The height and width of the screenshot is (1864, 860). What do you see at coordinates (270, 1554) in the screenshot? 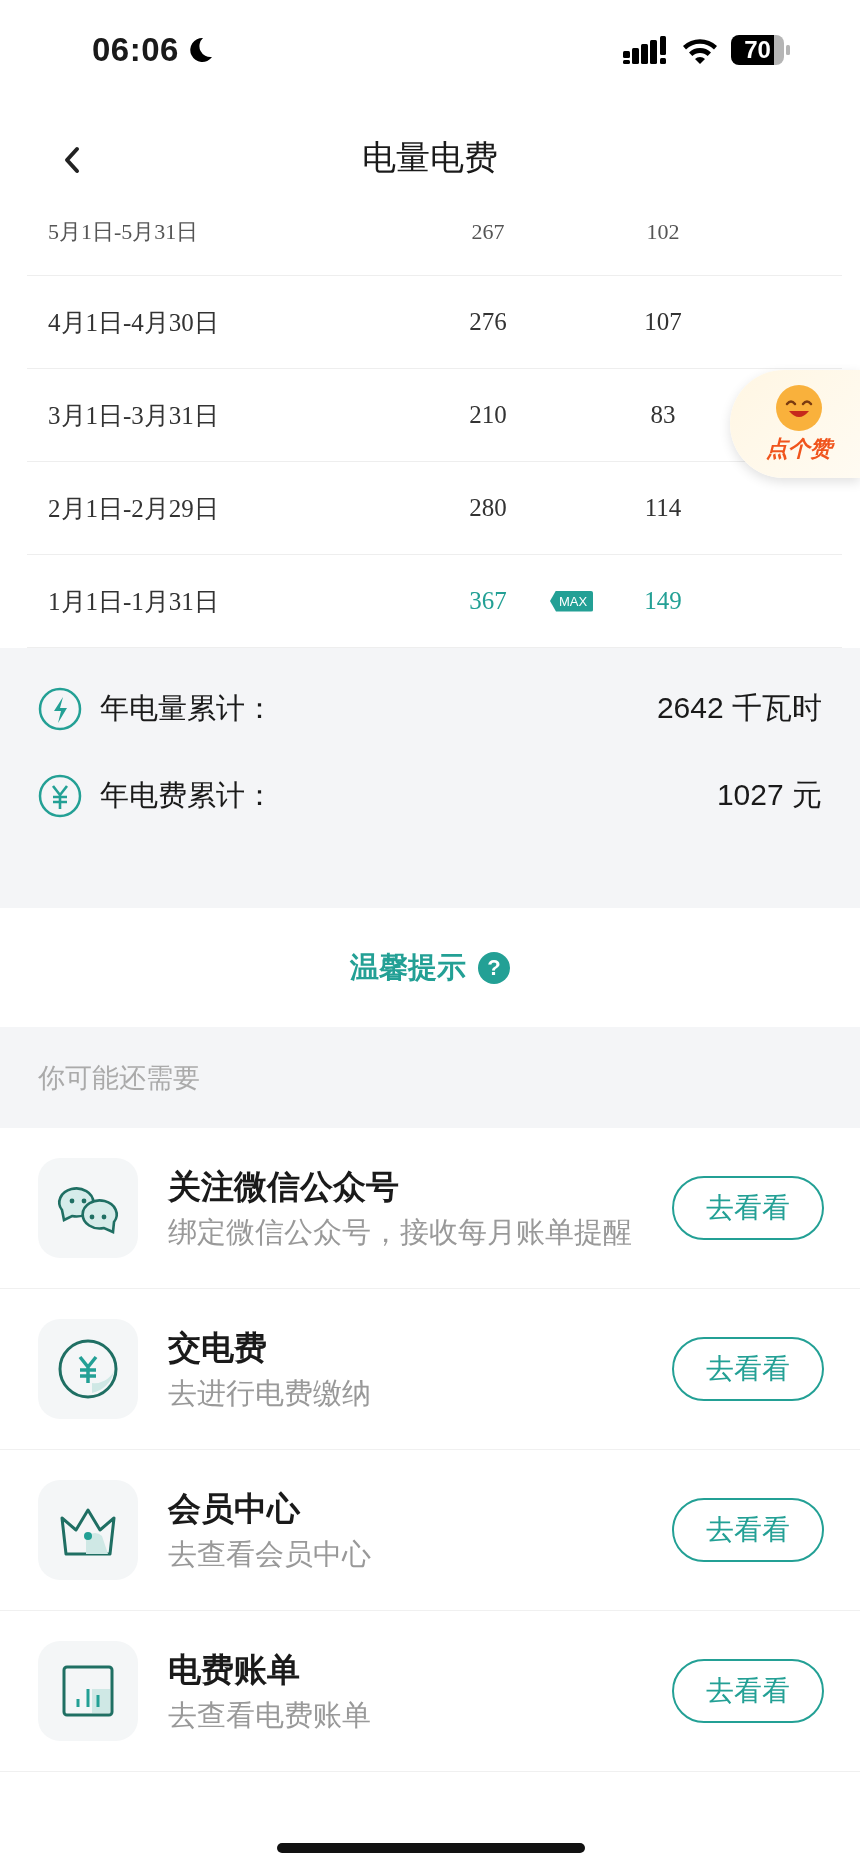
I see `item-subtitle: 去查看会员中心` at bounding box center [270, 1554].